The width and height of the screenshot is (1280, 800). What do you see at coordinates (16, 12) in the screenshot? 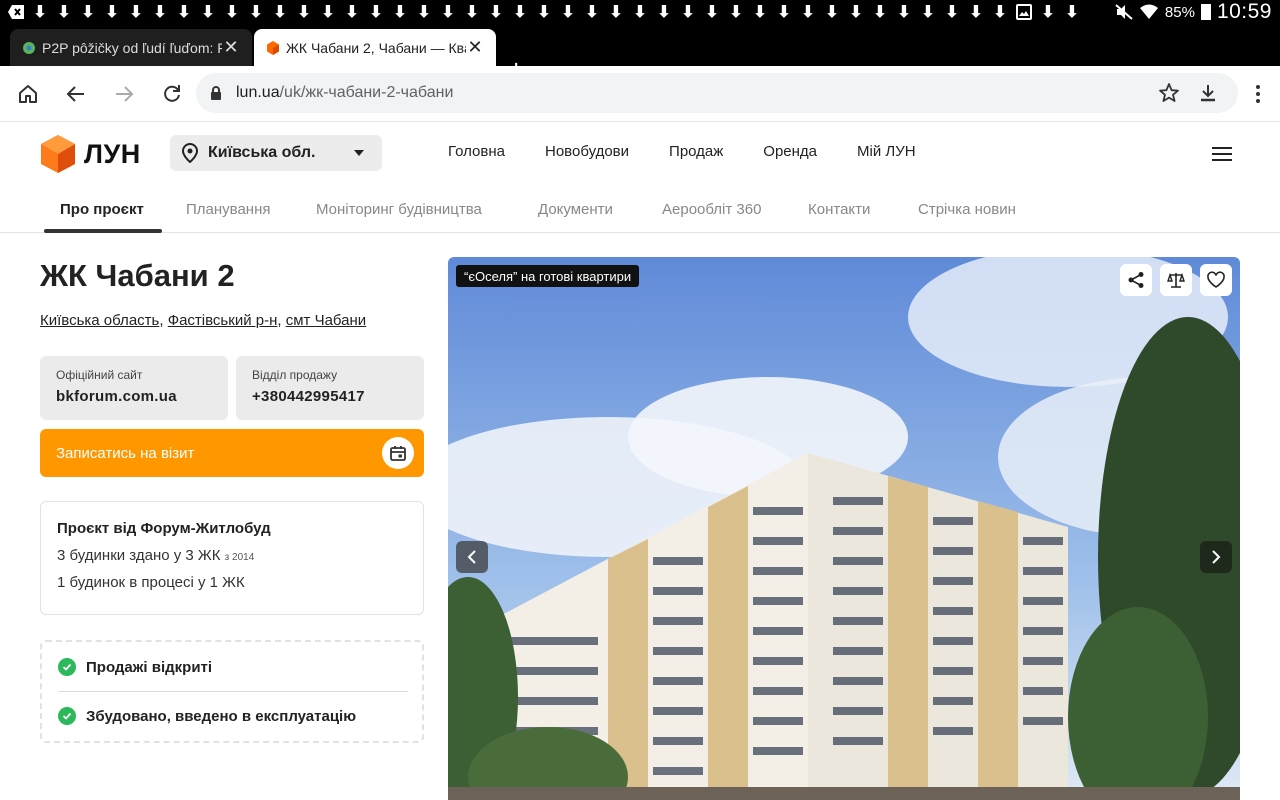
I see `back-app-icon` at bounding box center [16, 12].